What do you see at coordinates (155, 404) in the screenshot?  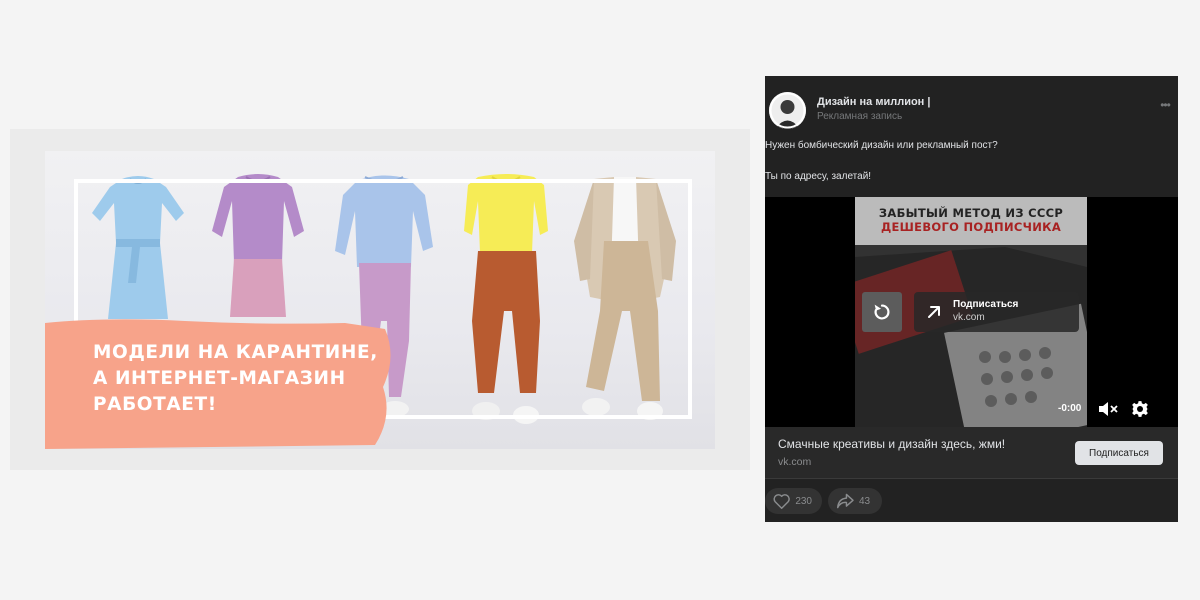 I see `headline-line-3: РАБОТАЕТ!` at bounding box center [155, 404].